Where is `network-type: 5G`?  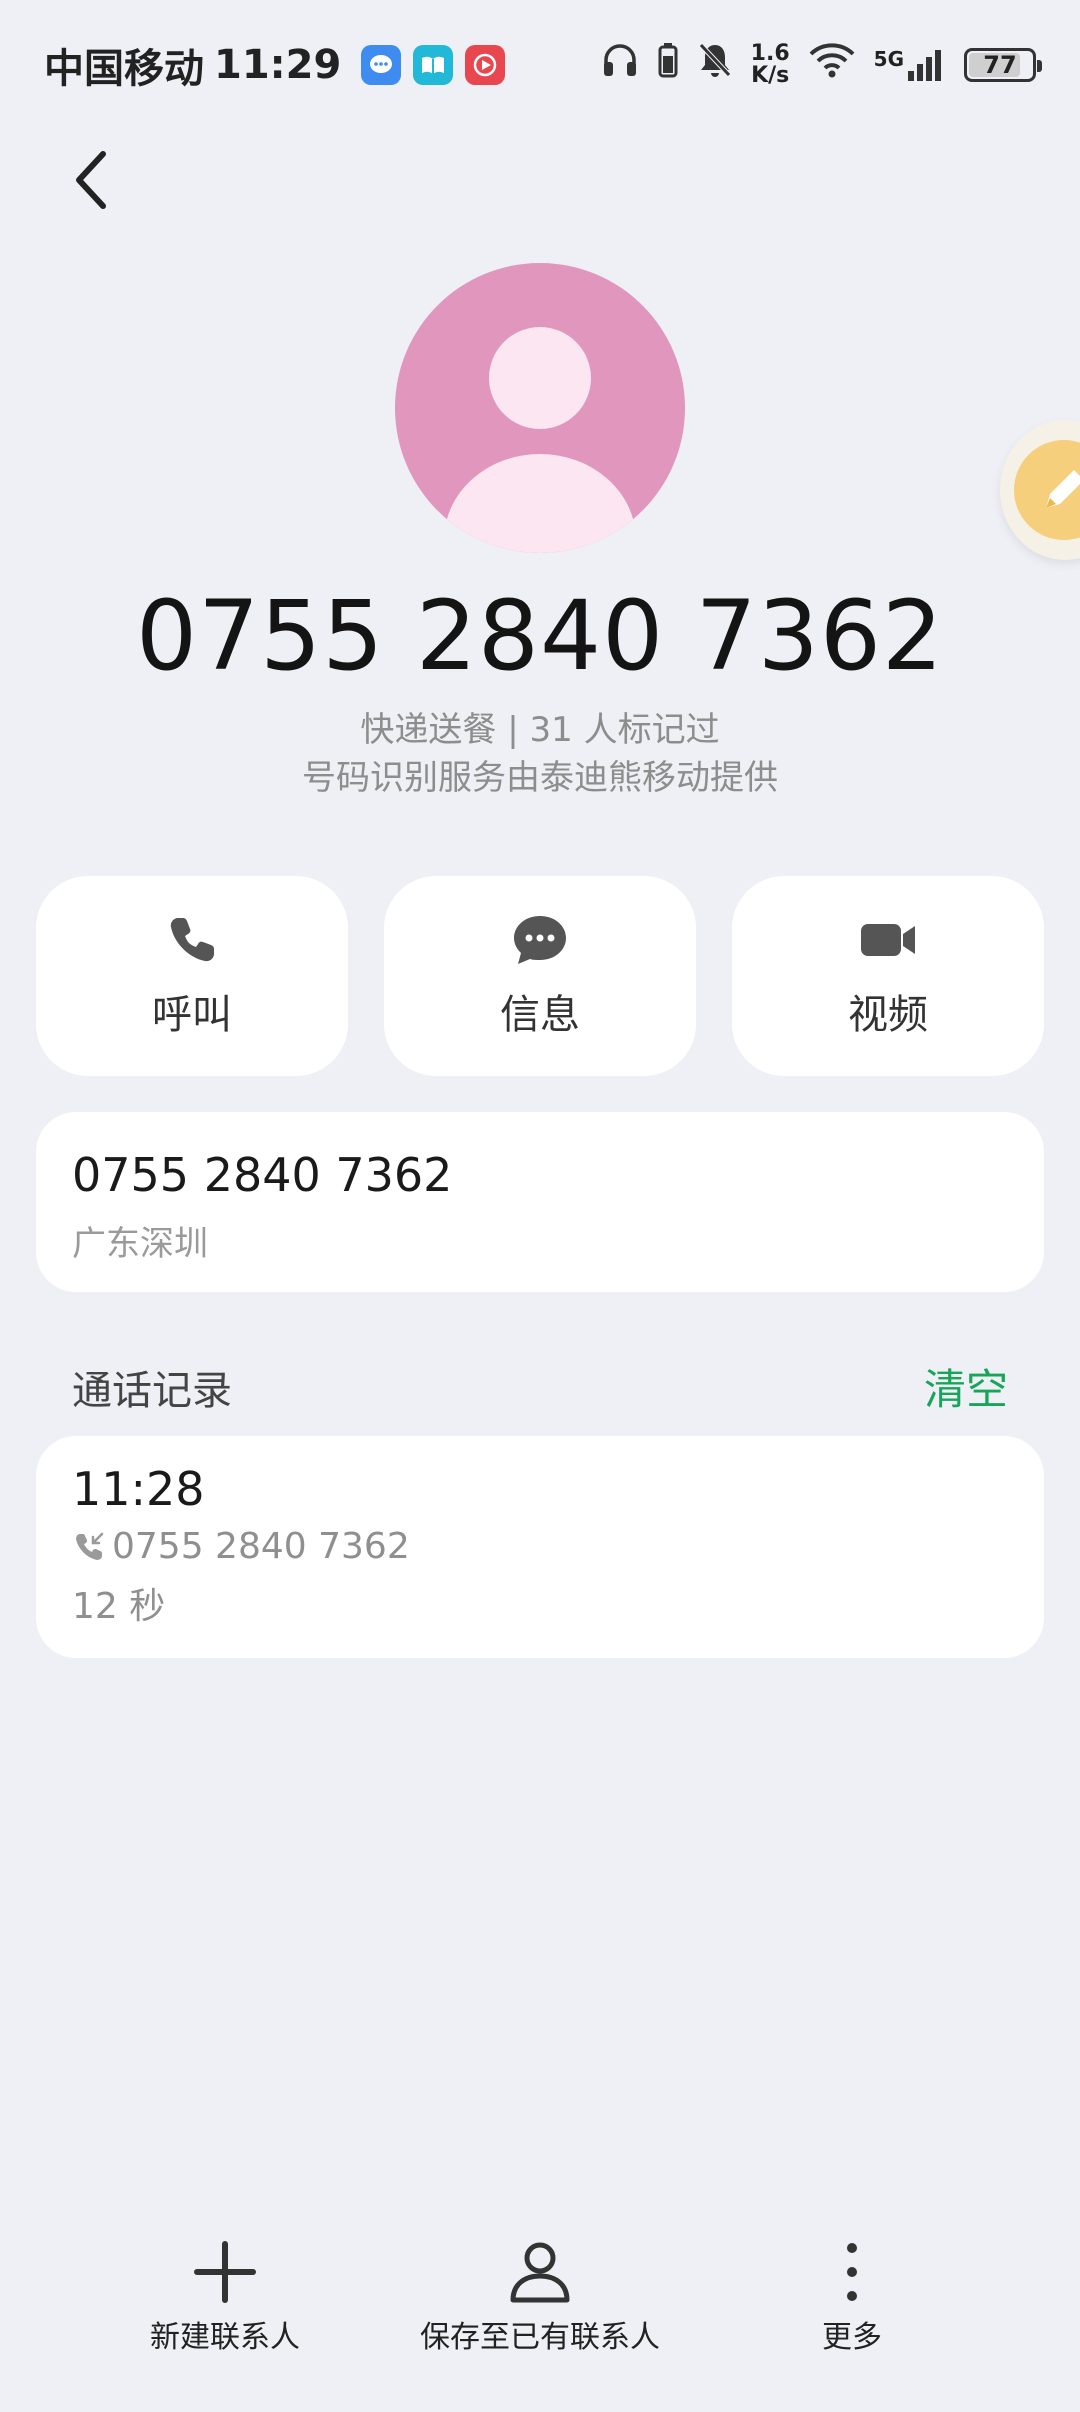
network-type: 5G is located at coordinates (888, 59).